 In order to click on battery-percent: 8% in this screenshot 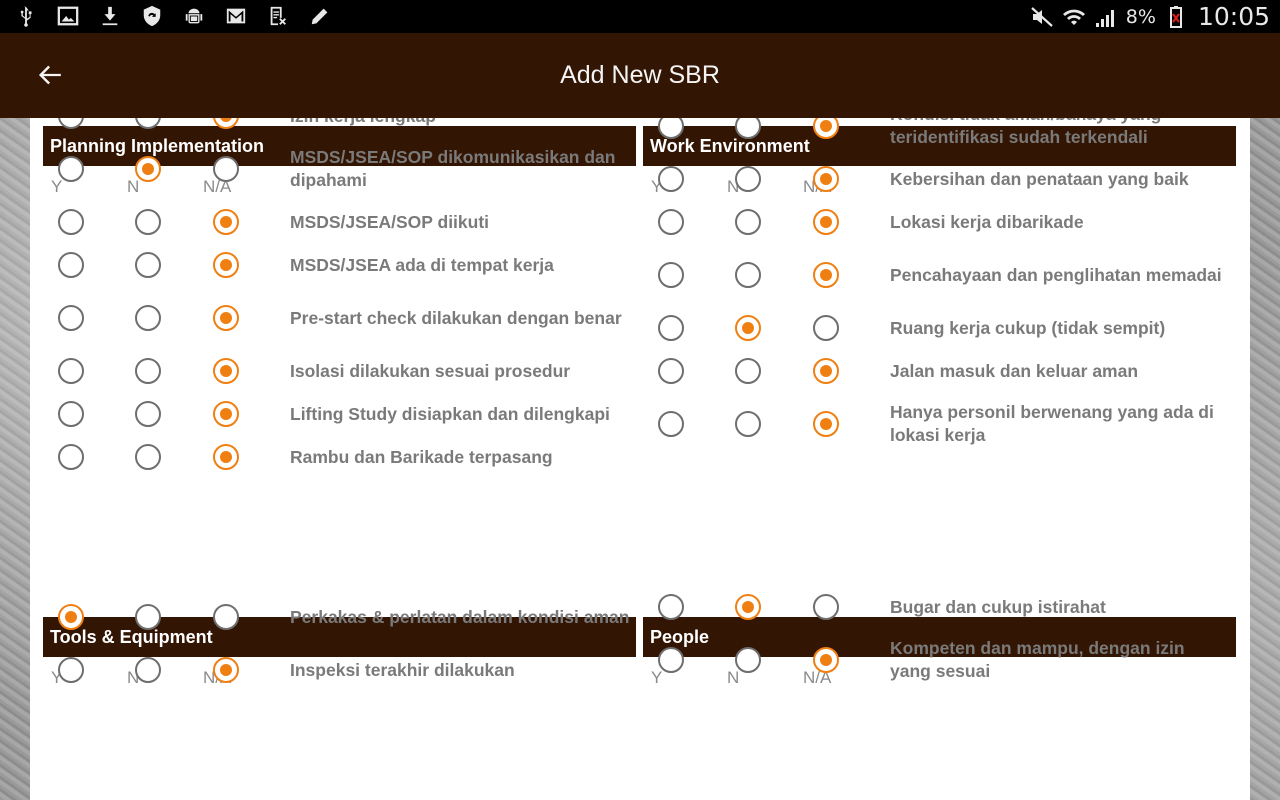, I will do `click(1140, 16)`.